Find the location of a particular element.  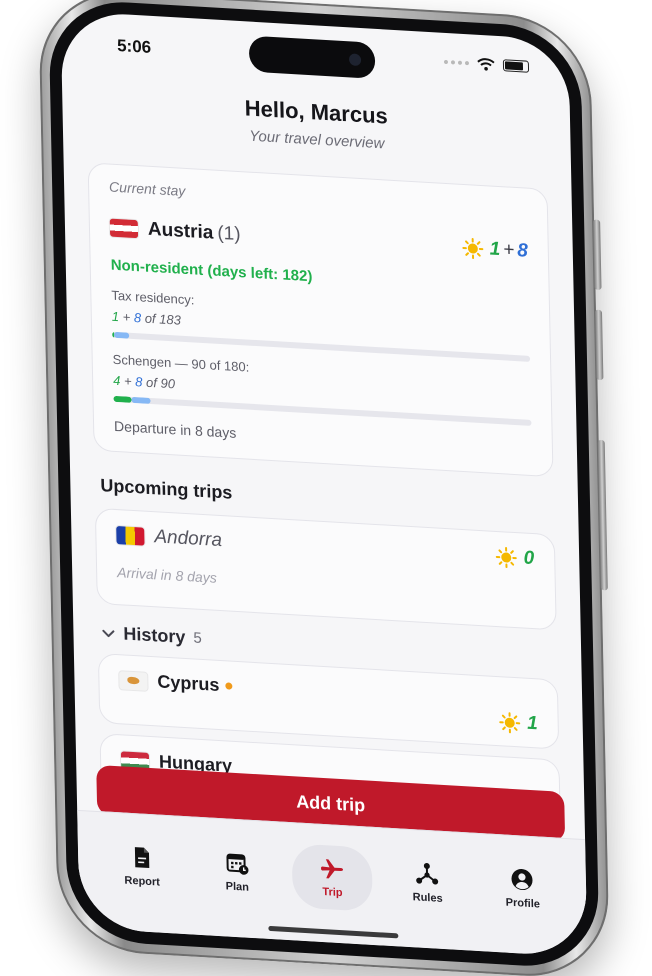

history-days-count: 1 is located at coordinates (532, 723).